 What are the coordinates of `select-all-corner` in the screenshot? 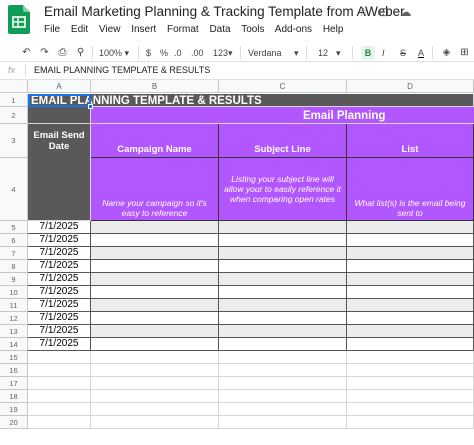 It's located at (14, 86).